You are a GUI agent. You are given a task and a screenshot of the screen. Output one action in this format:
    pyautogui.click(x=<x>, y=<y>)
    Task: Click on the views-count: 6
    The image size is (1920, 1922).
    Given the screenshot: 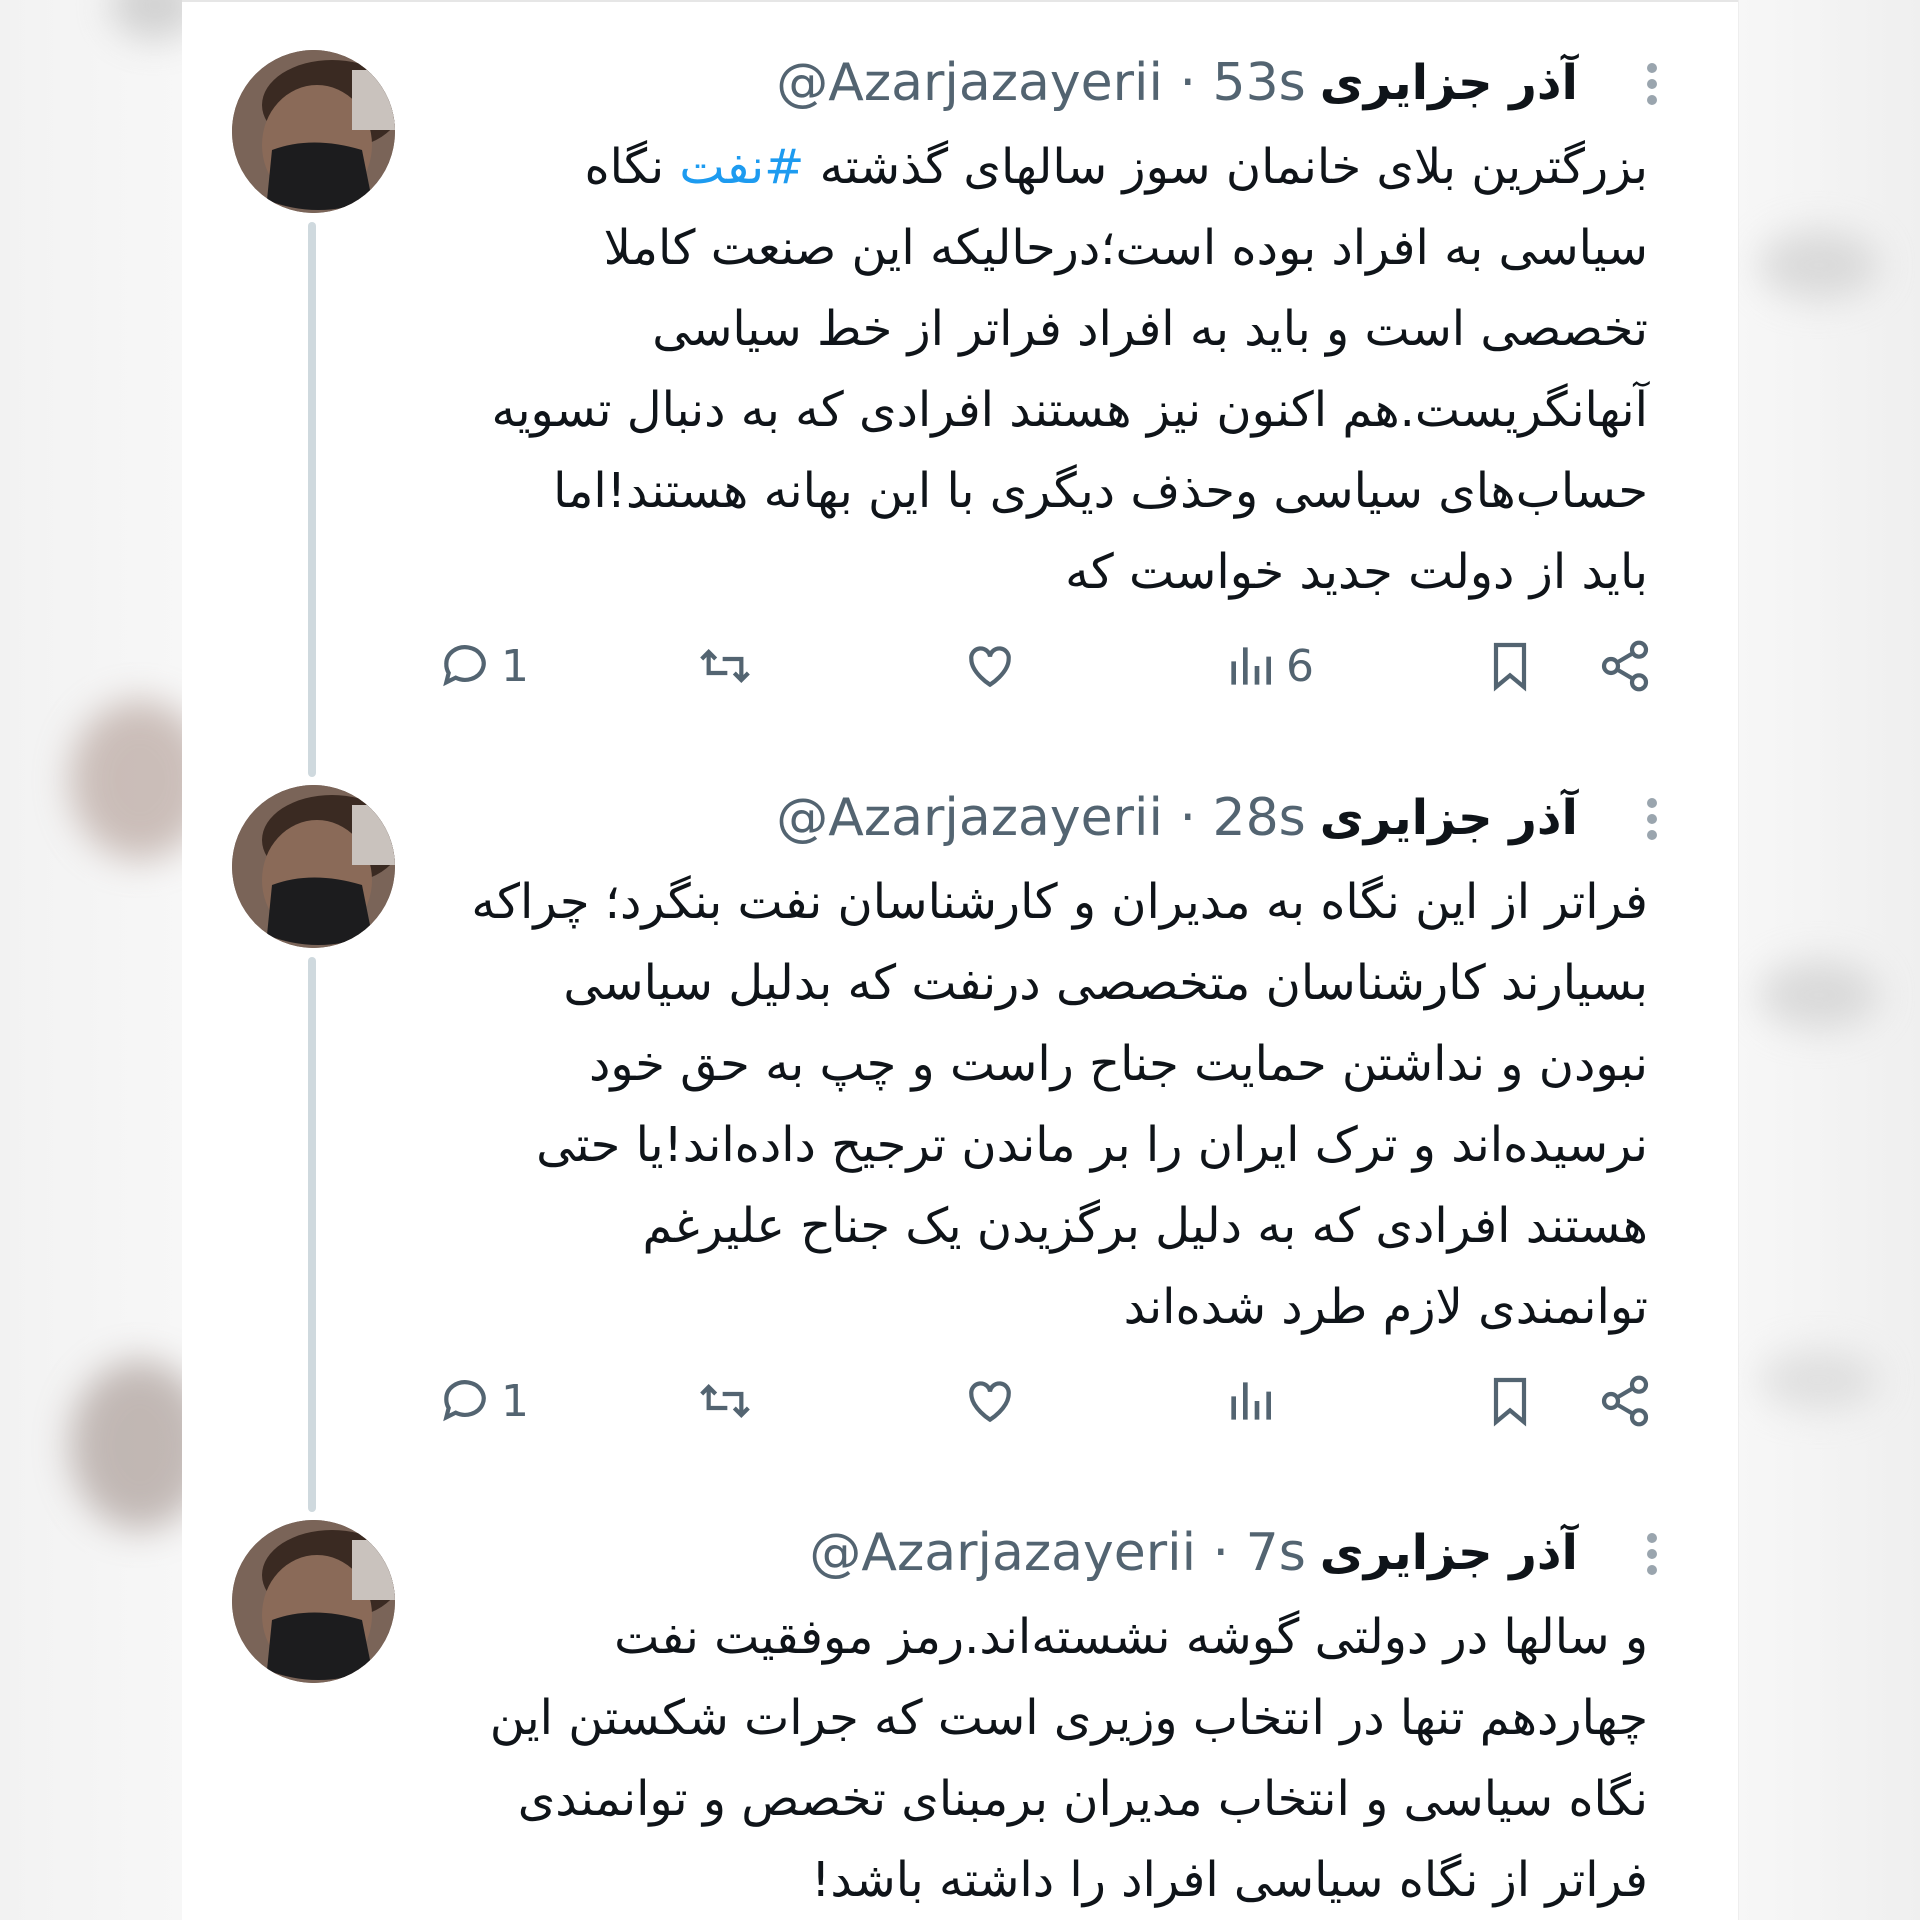 What is the action you would take?
    pyautogui.click(x=1300, y=666)
    